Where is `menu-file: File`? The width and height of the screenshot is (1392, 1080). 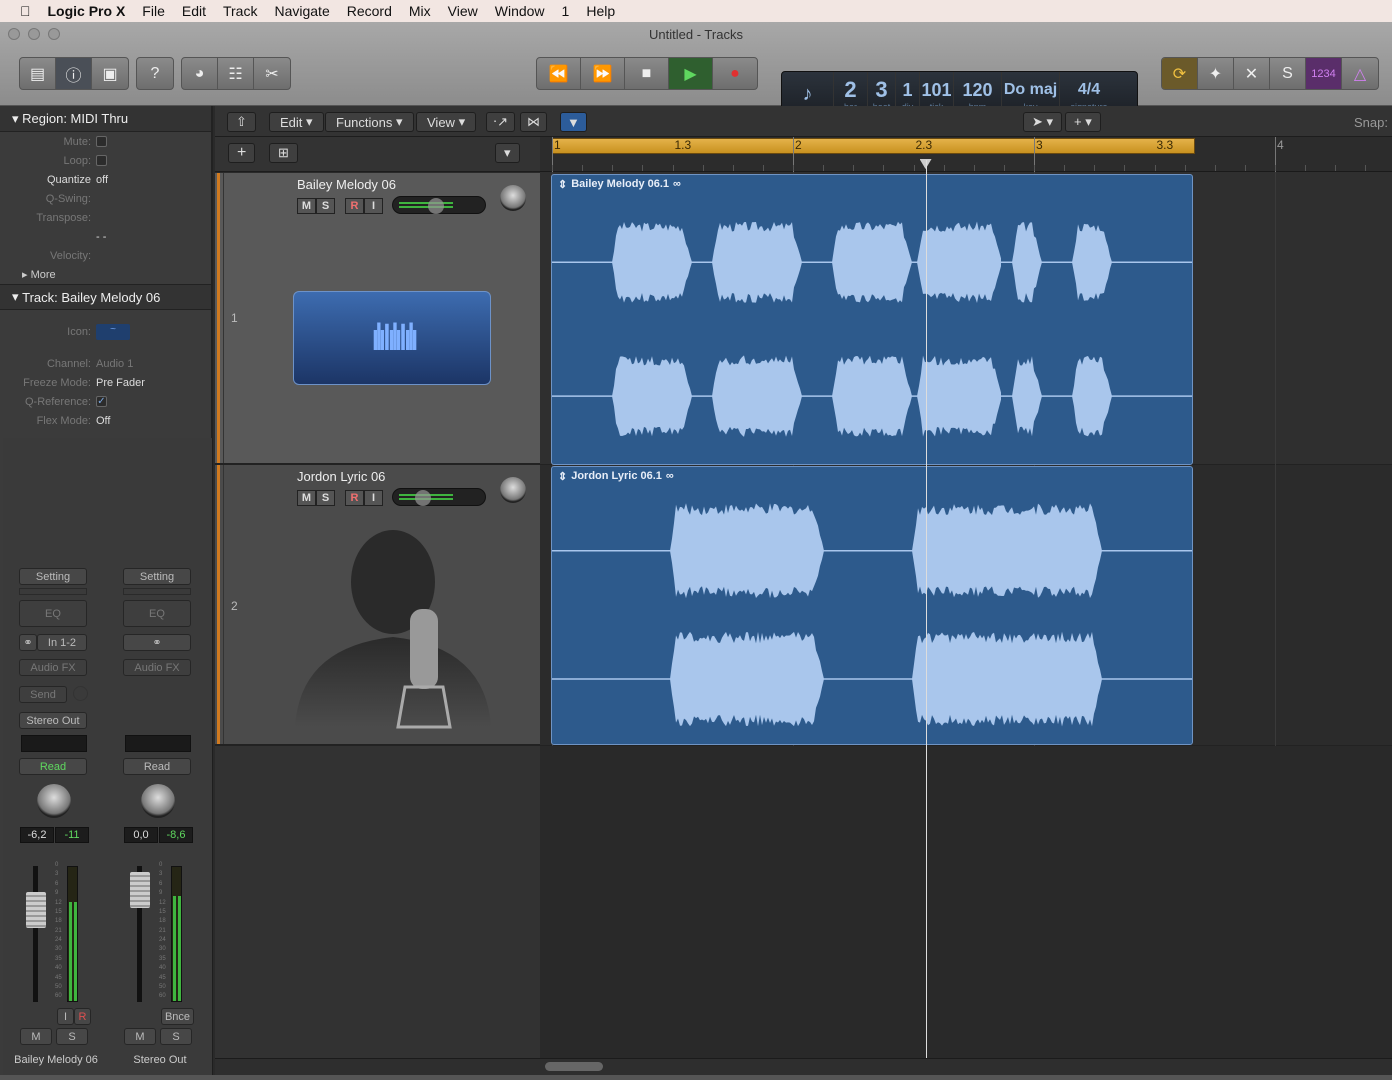 menu-file: File is located at coordinates (153, 11).